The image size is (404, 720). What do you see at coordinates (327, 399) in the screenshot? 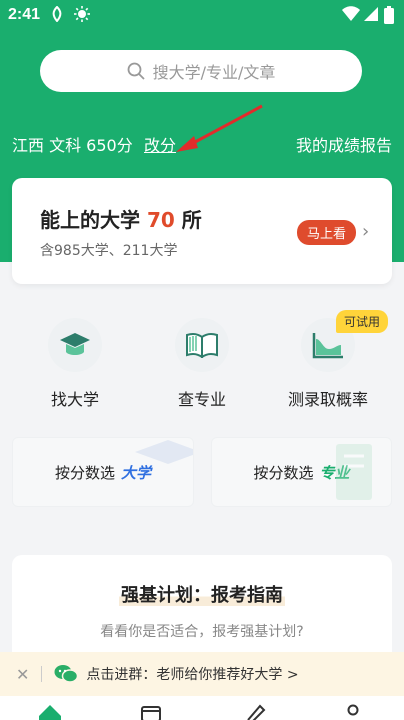
I see `tool-label: 测录取概率` at bounding box center [327, 399].